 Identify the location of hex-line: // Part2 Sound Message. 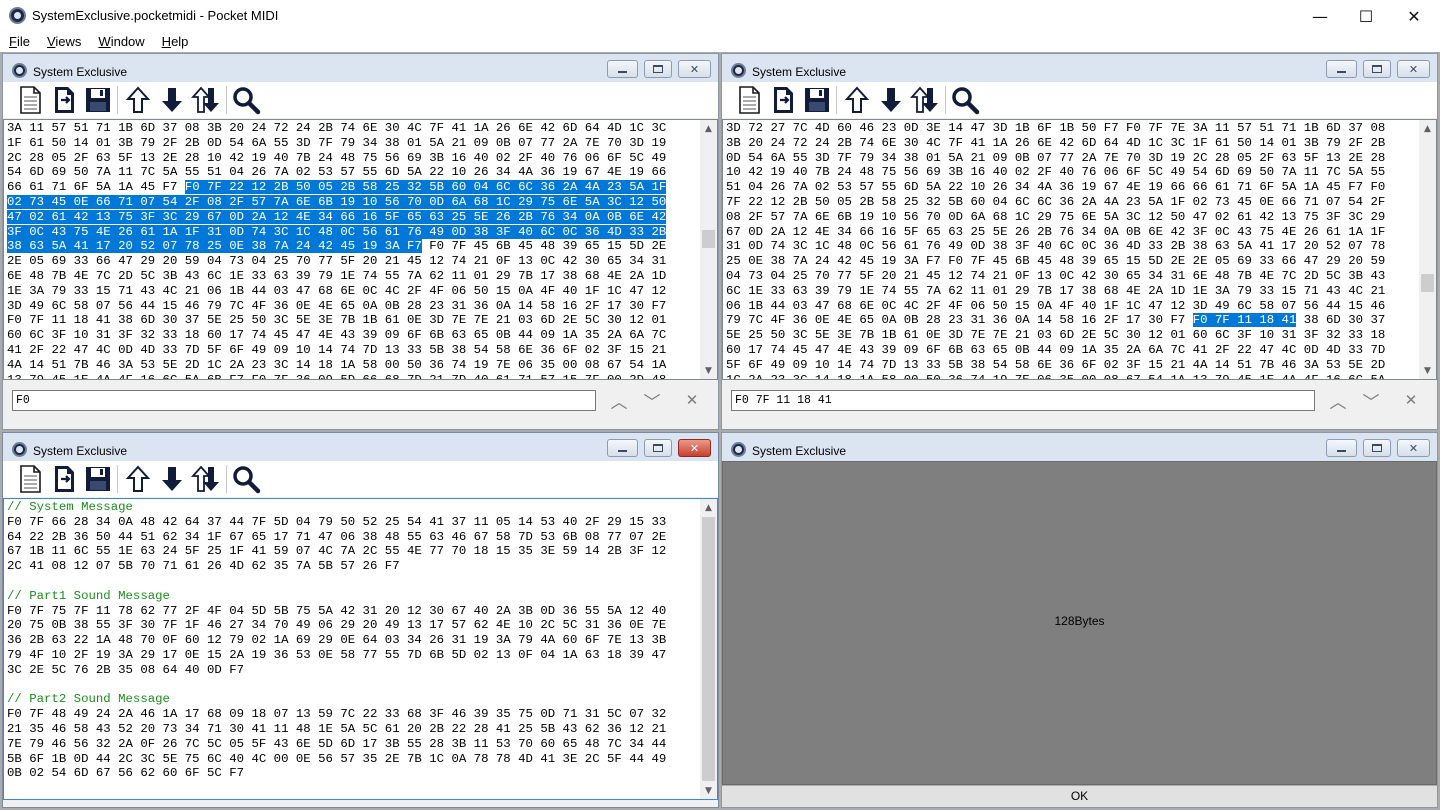
(336, 699).